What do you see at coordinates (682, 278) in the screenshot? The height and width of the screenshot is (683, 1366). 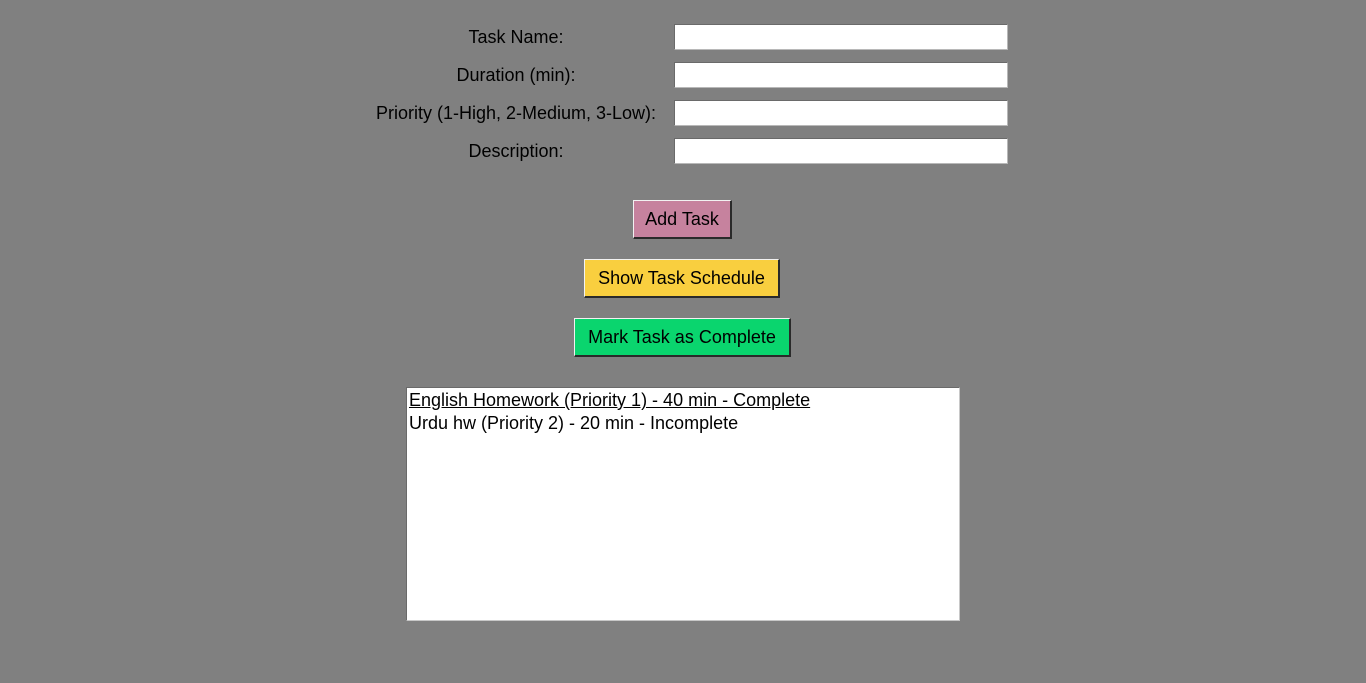 I see `show-task-schedule-button: Show Task Schedule` at bounding box center [682, 278].